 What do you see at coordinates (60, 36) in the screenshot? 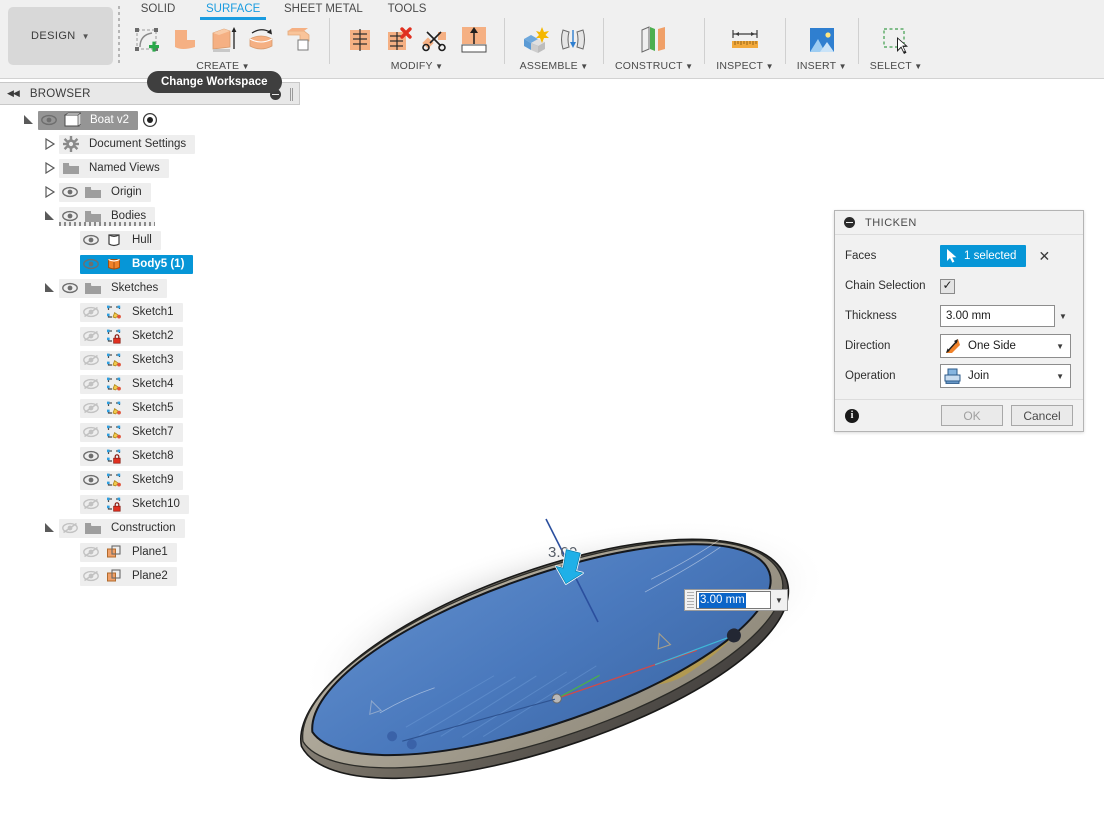
I see `workspace-switcher-button: DESIGN ▼` at bounding box center [60, 36].